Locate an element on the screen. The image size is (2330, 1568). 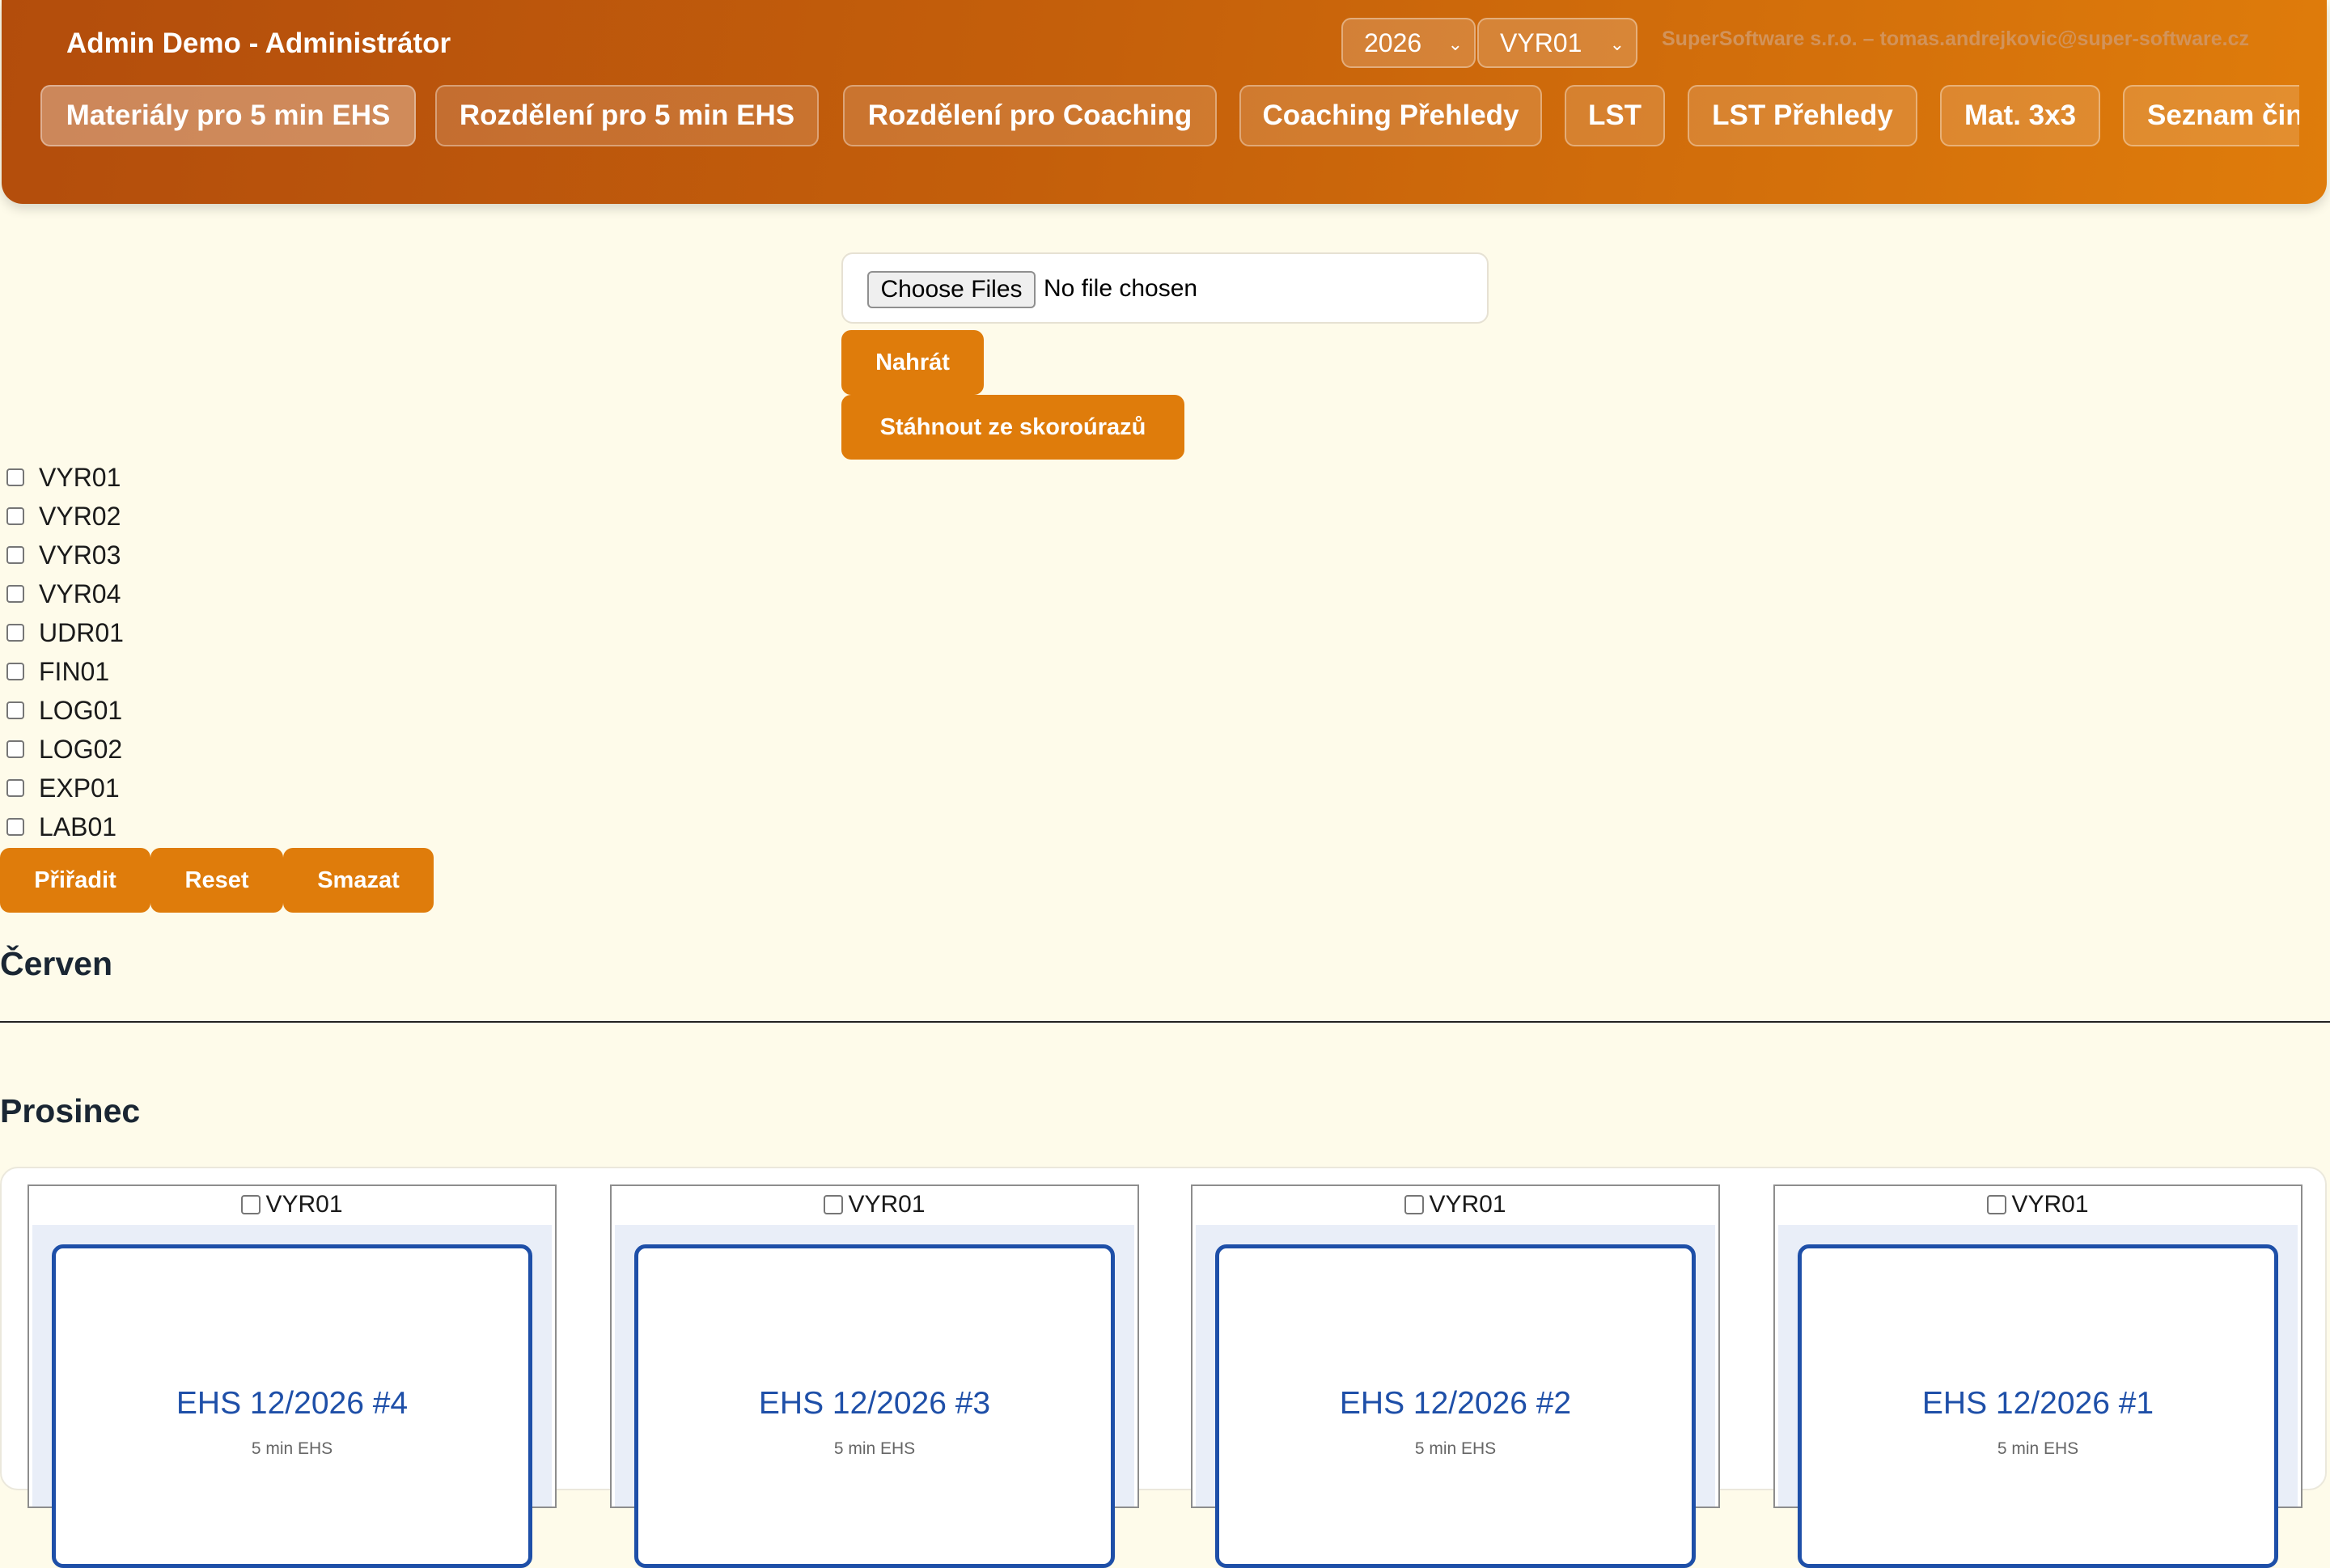
material-title: EHS 12/2026 #4 is located at coordinates (292, 1404).